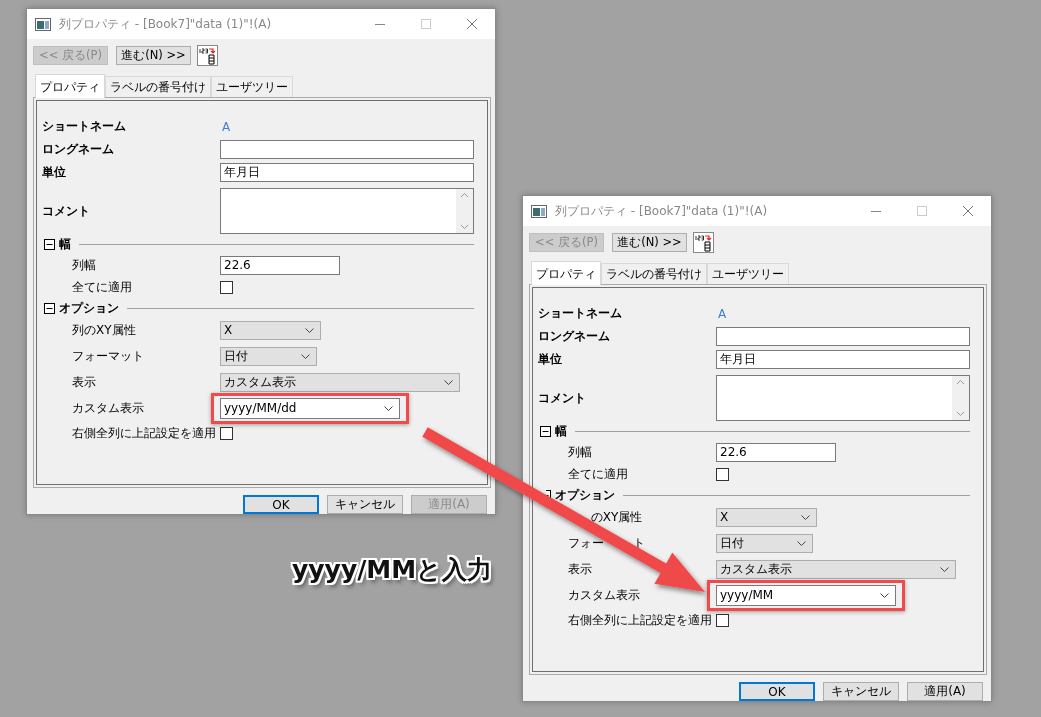  Describe the element at coordinates (945, 691) in the screenshot. I see `dialog-button: 適用(A)` at that location.